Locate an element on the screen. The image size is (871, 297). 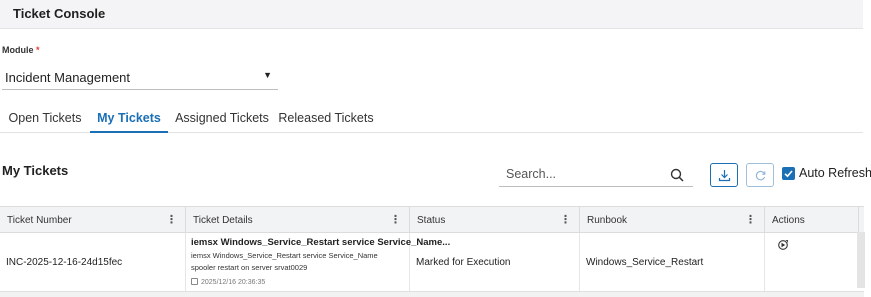
module-label: Module * is located at coordinates (21, 50).